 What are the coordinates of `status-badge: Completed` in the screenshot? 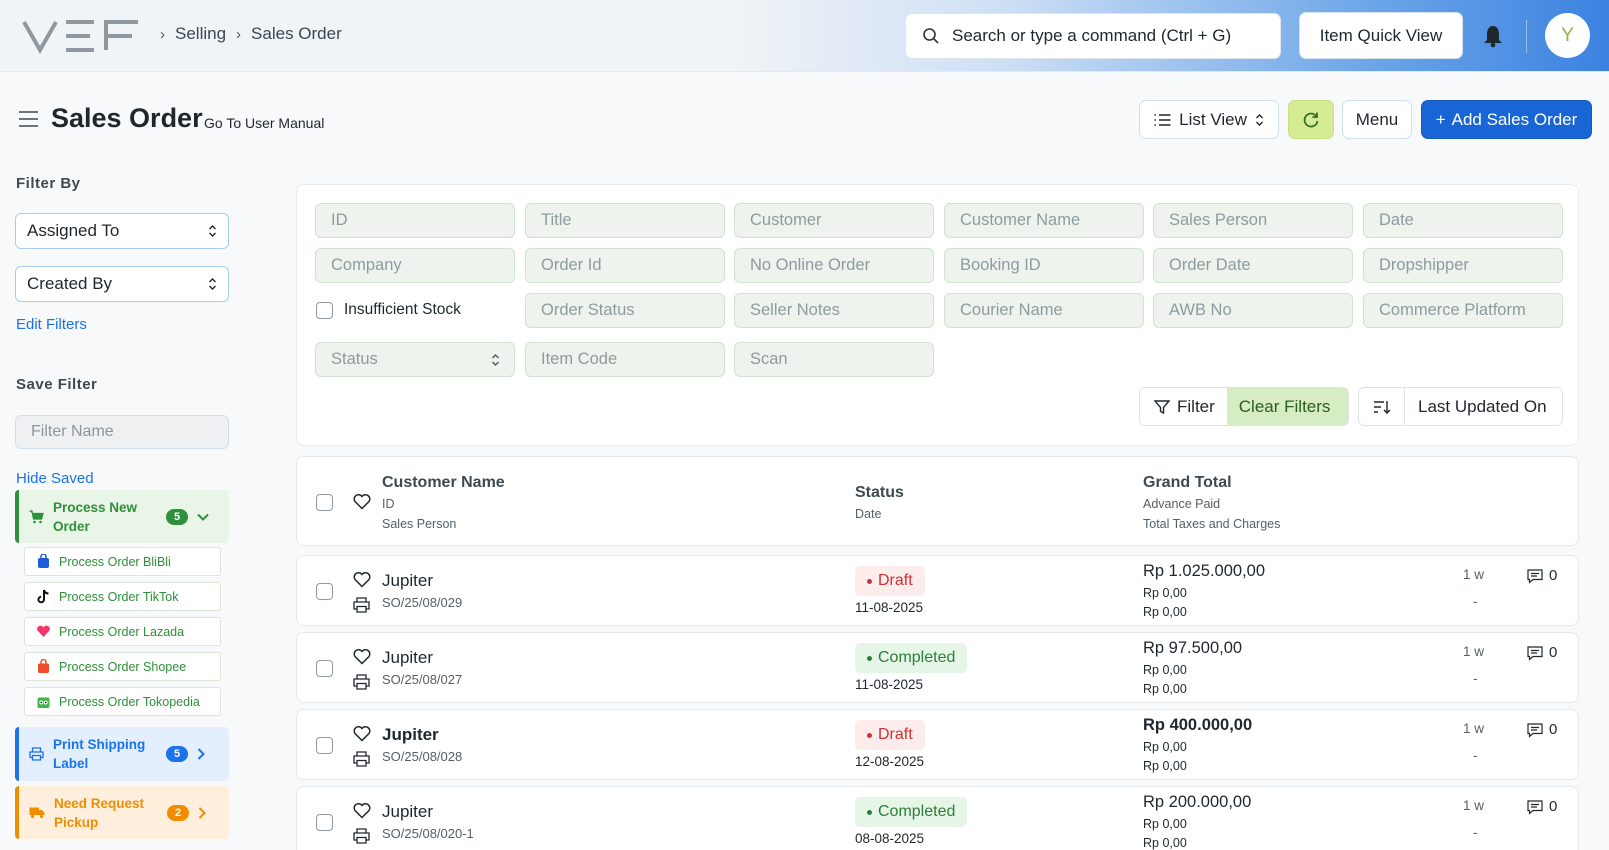 It's located at (911, 658).